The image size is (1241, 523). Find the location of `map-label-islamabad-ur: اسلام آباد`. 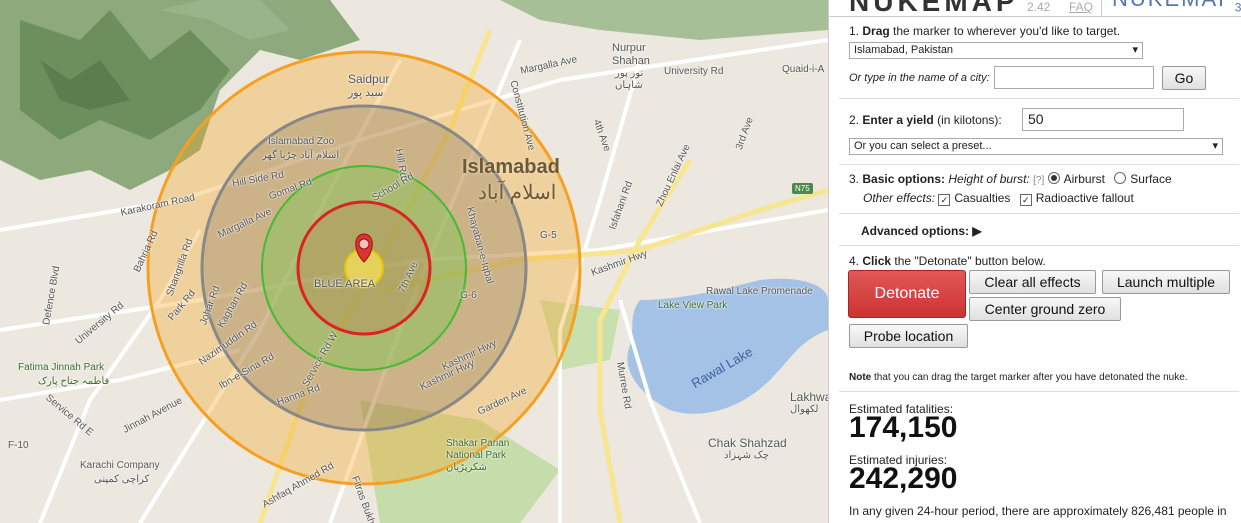

map-label-islamabad-ur: اسلام آباد is located at coordinates (517, 193).